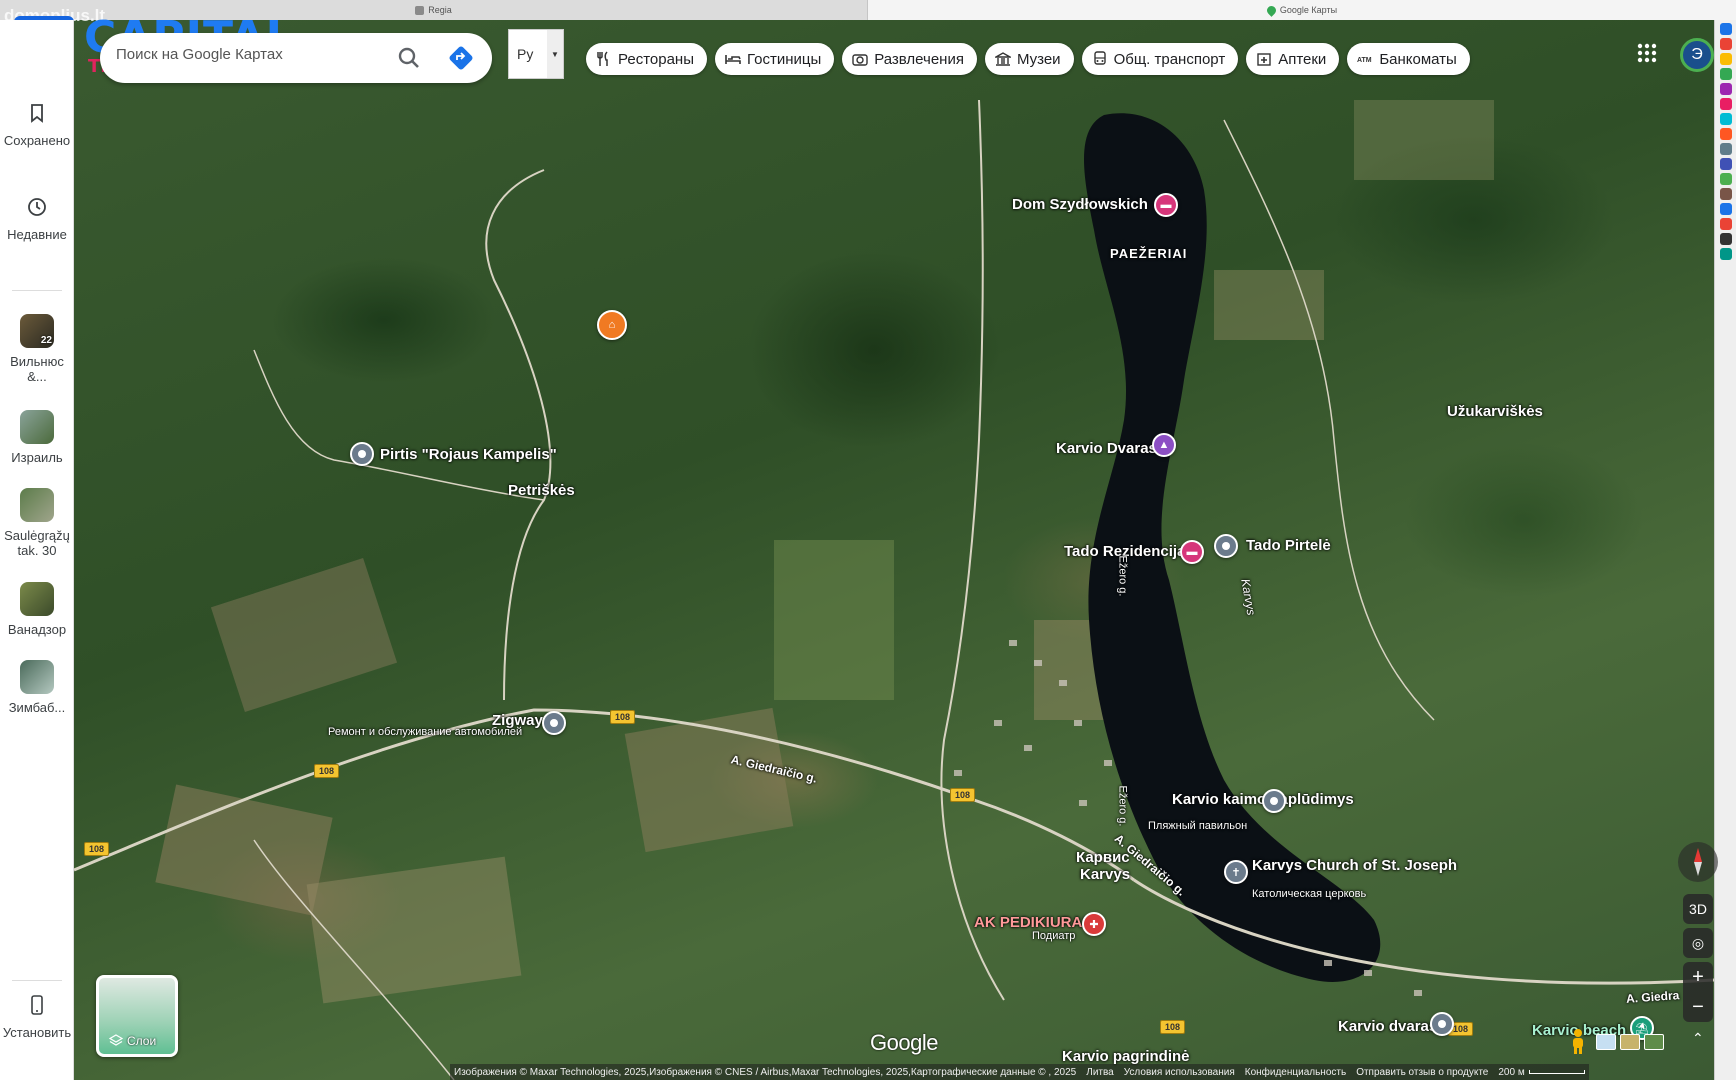 This screenshot has height=1080, width=1736. I want to click on label-uzukarviskes: Užukarviškės, so click(1495, 411).